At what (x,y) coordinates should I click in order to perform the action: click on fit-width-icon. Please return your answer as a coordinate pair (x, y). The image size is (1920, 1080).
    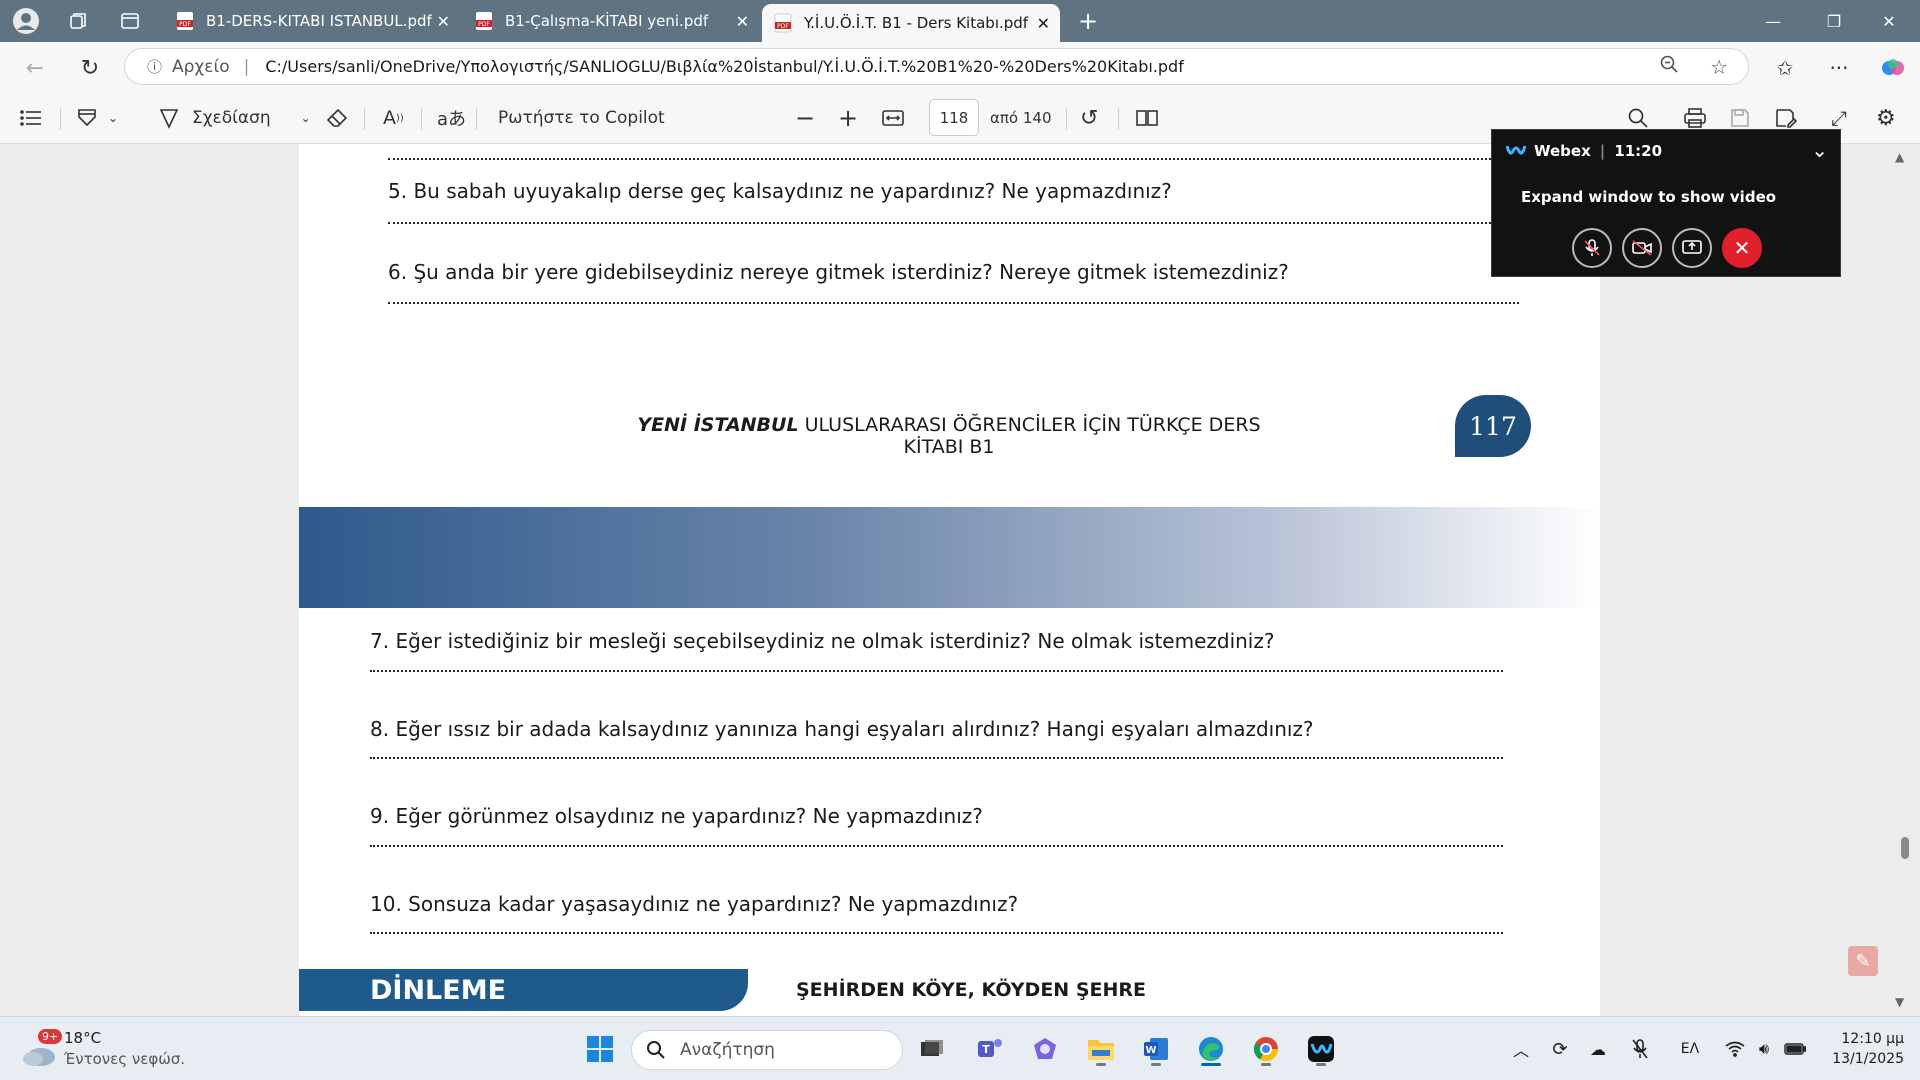
    Looking at the image, I should click on (893, 118).